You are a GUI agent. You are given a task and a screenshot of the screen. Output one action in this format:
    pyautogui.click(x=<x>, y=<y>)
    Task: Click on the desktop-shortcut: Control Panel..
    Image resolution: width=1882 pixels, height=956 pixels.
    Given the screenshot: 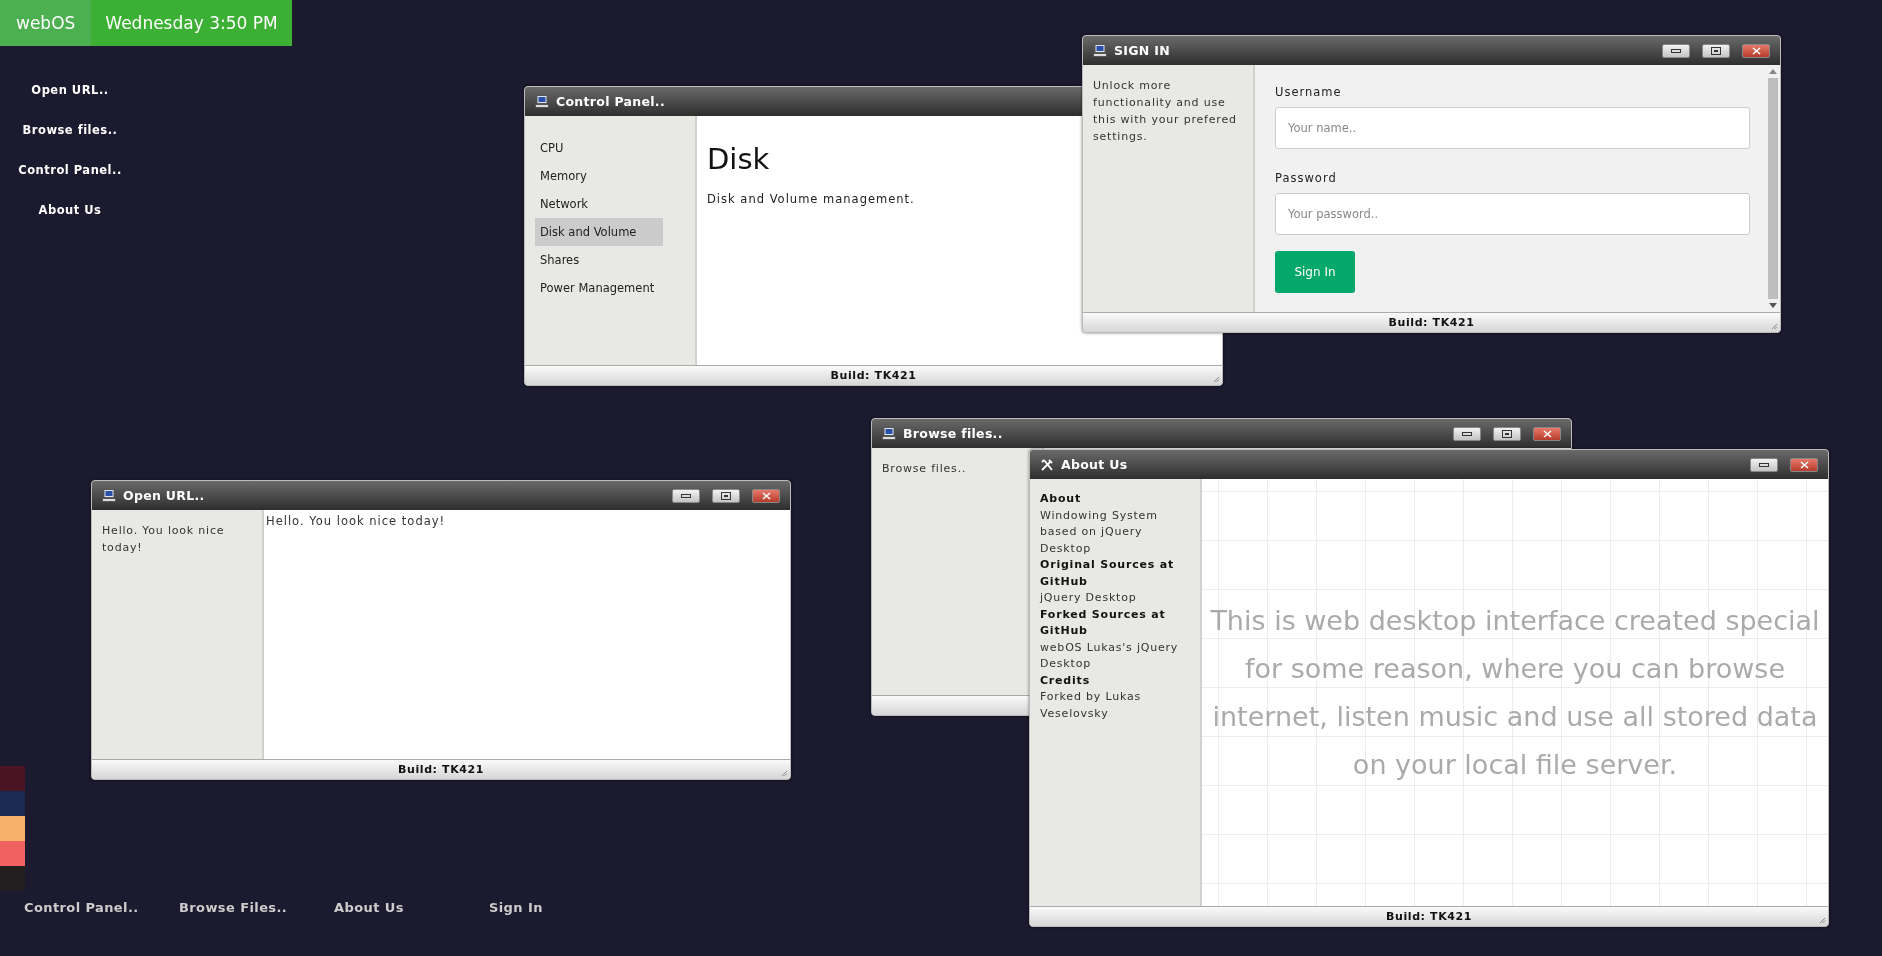 What is the action you would take?
    pyautogui.click(x=70, y=170)
    